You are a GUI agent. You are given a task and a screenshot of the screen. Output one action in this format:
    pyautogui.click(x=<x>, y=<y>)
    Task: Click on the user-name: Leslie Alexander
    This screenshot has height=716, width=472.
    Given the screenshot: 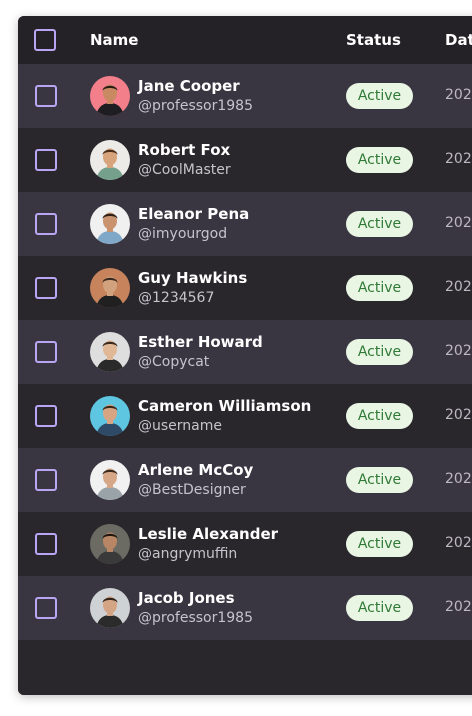 What is the action you would take?
    pyautogui.click(x=208, y=534)
    